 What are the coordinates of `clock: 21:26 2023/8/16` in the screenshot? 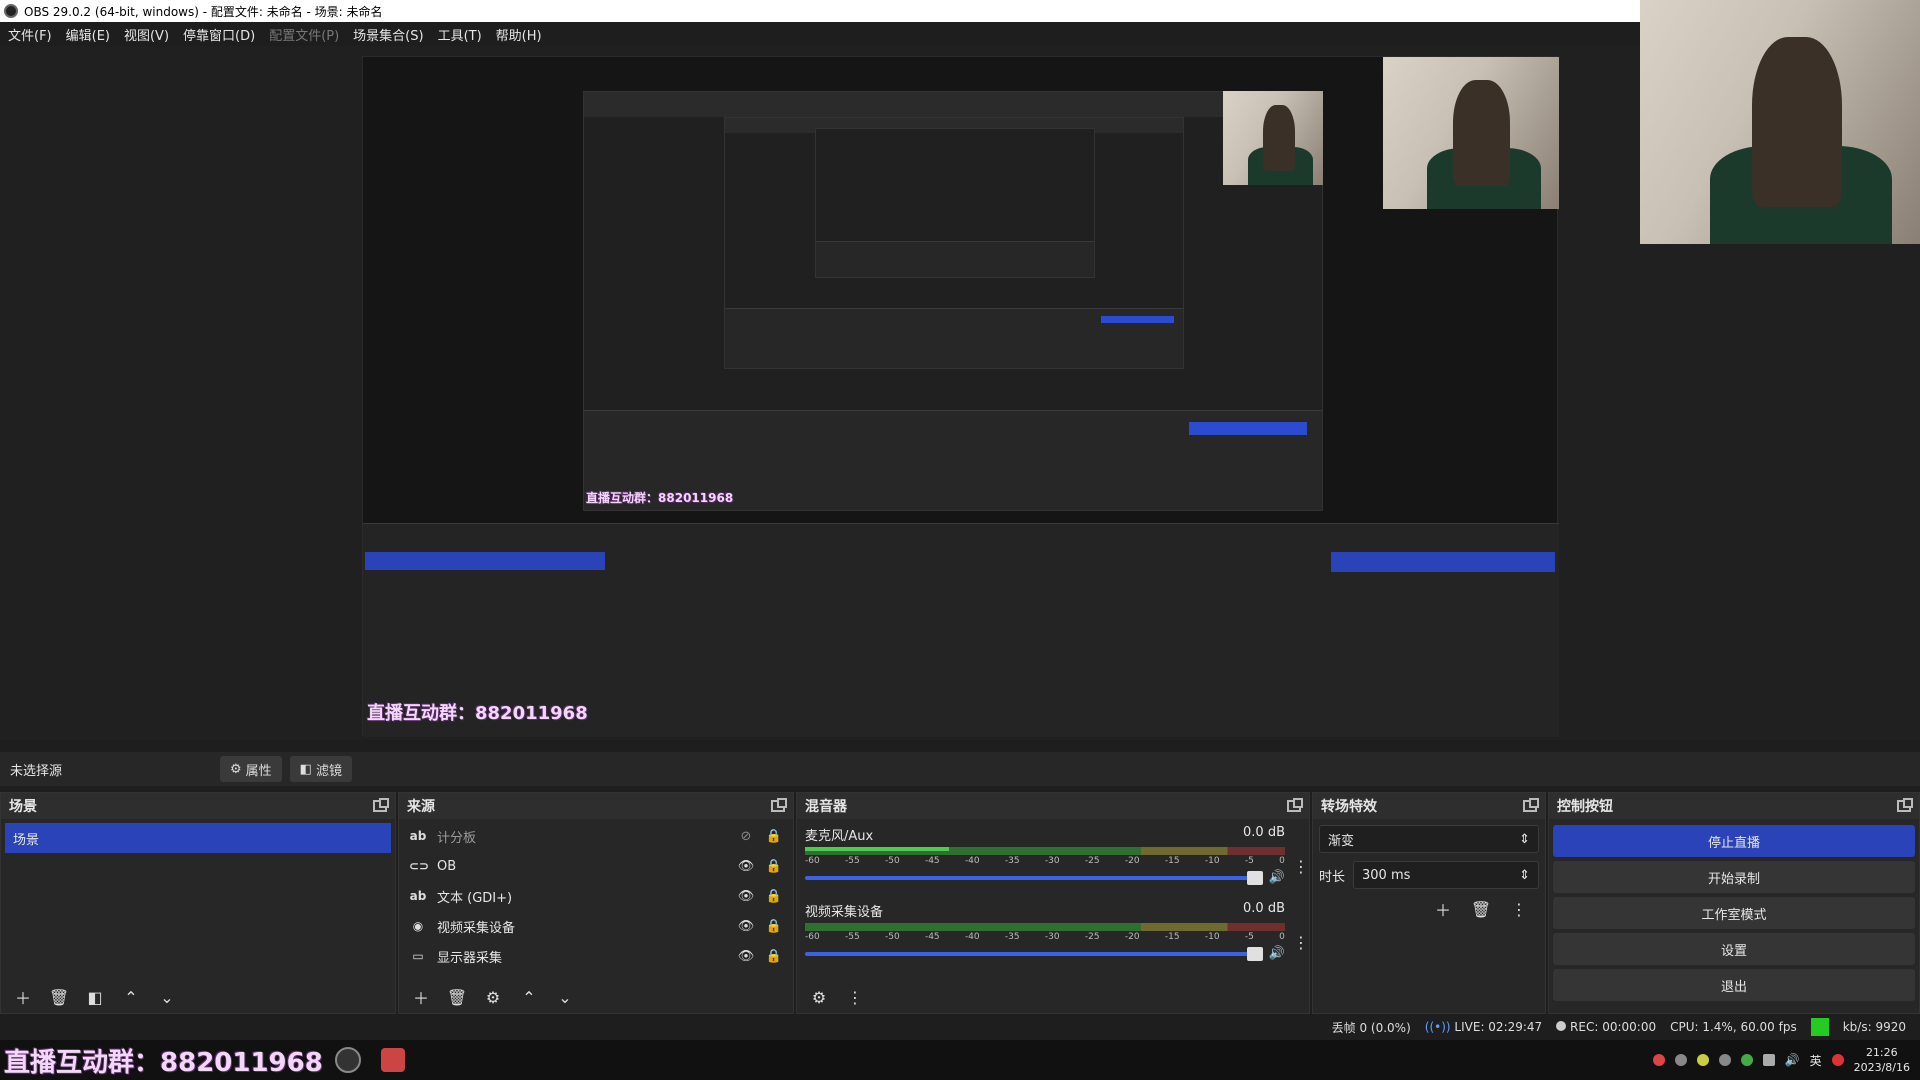 It's located at (1882, 1060).